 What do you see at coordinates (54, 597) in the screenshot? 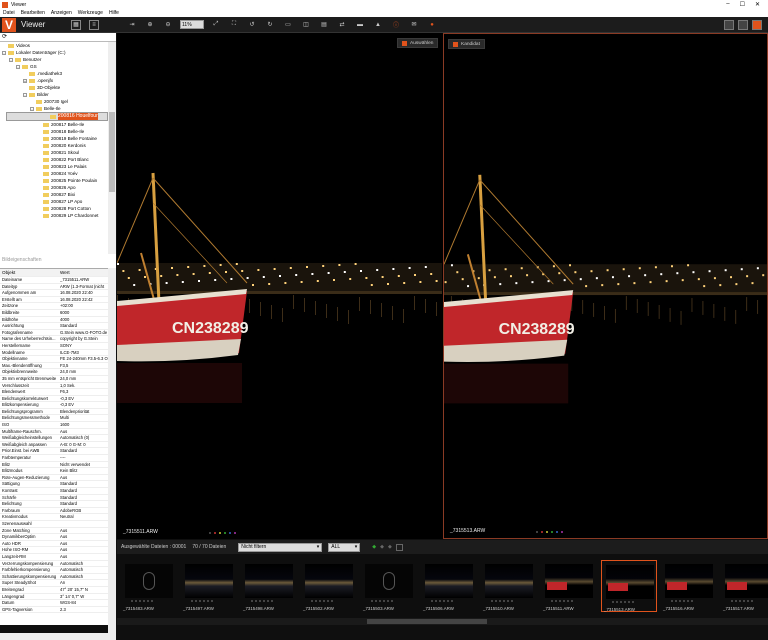
I see `property-row: Längengrad 3° 14' 0,7" W` at bounding box center [54, 597].